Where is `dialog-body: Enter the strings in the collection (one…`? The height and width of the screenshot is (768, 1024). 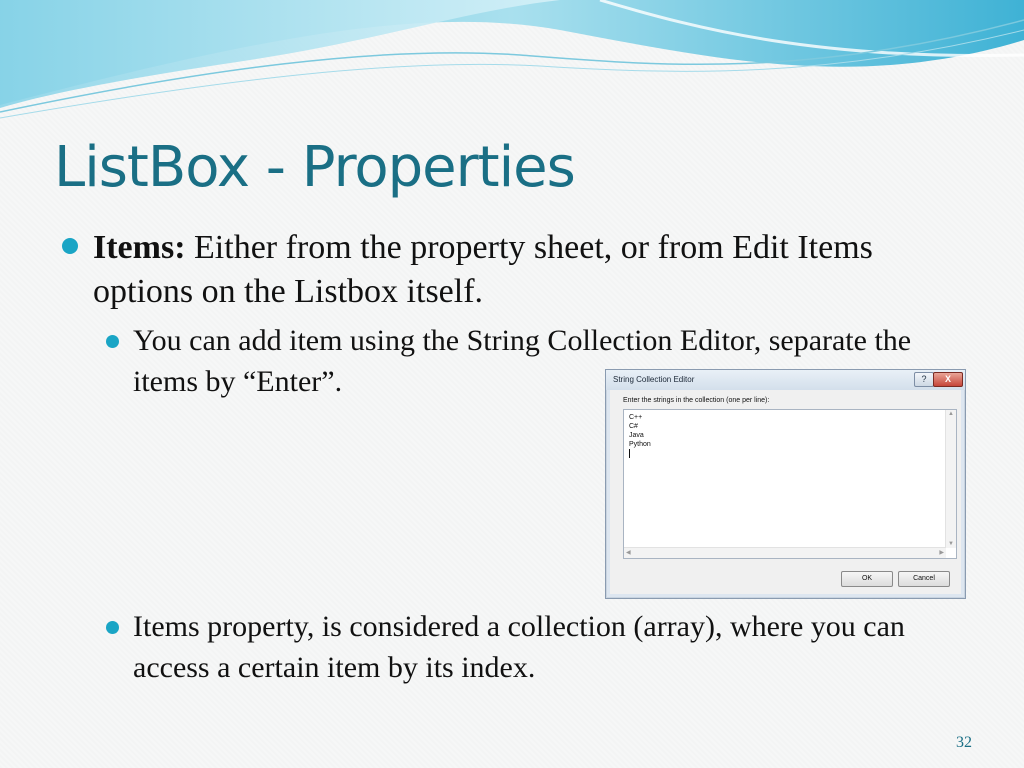 dialog-body: Enter the strings in the collection (one… is located at coordinates (785, 492).